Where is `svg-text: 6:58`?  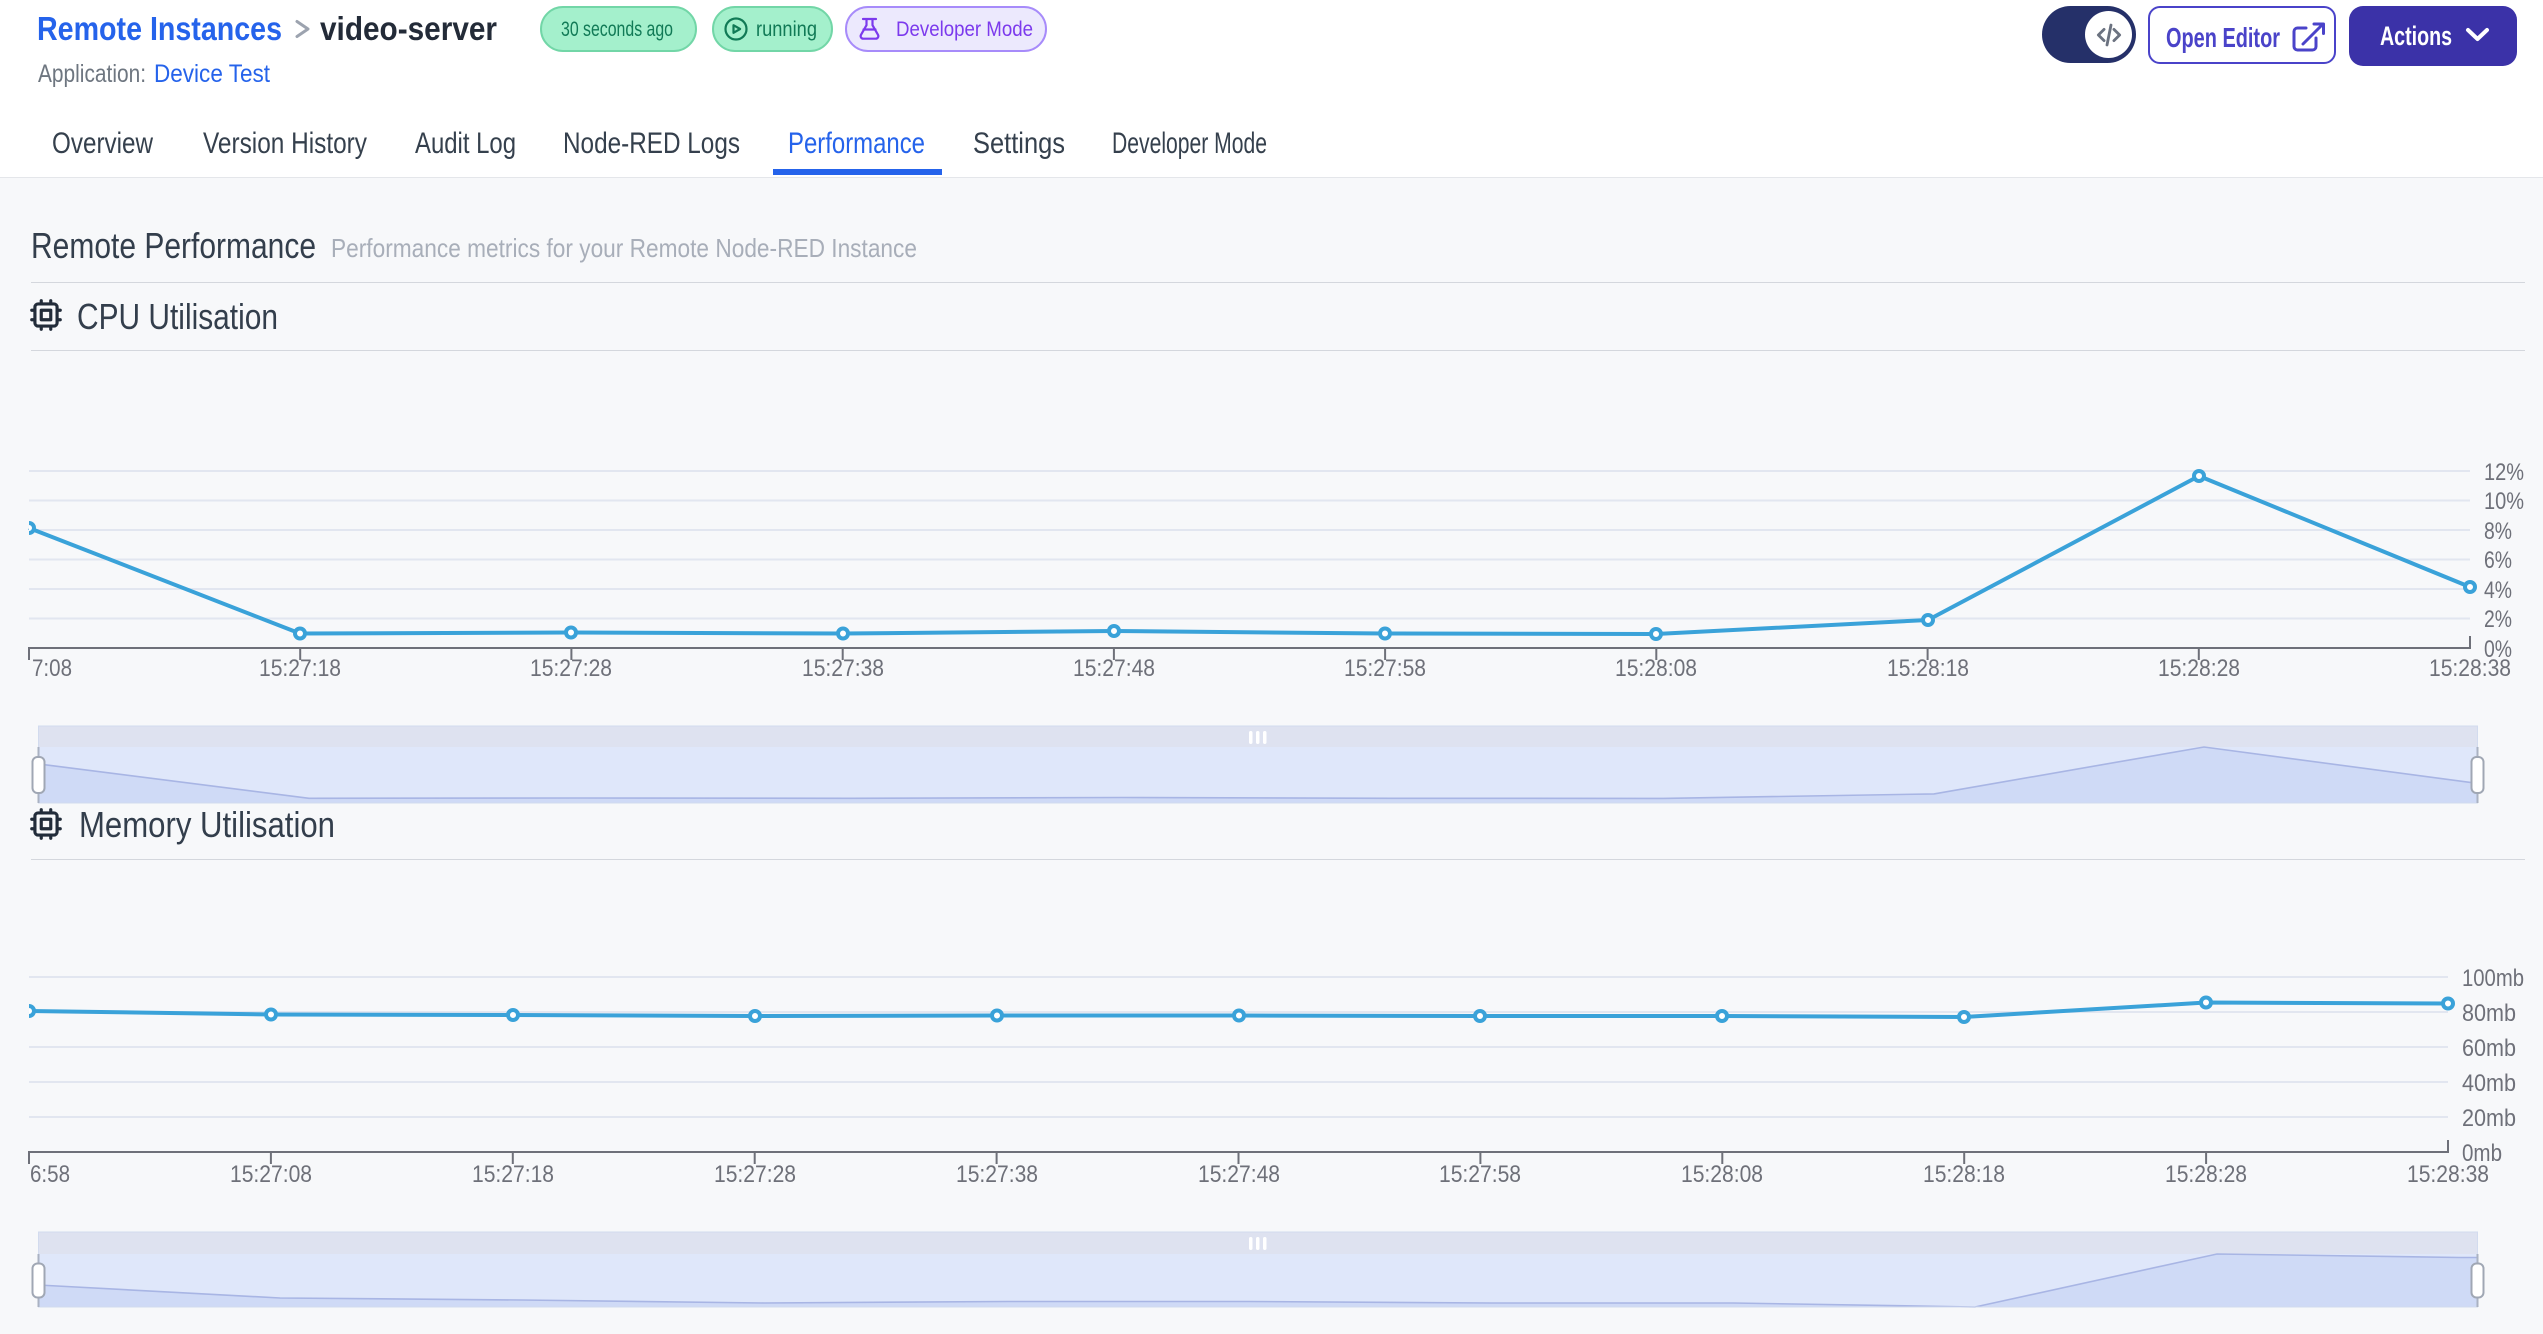
svg-text: 6:58 is located at coordinates (50, 1174).